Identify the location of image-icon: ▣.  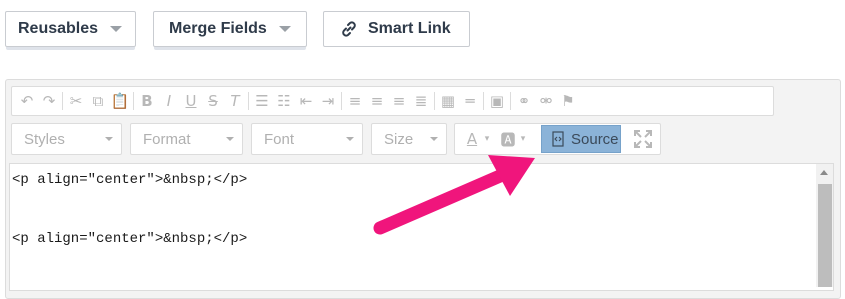
(497, 101).